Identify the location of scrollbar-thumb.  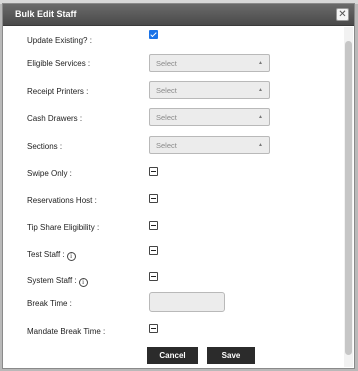
(348, 198).